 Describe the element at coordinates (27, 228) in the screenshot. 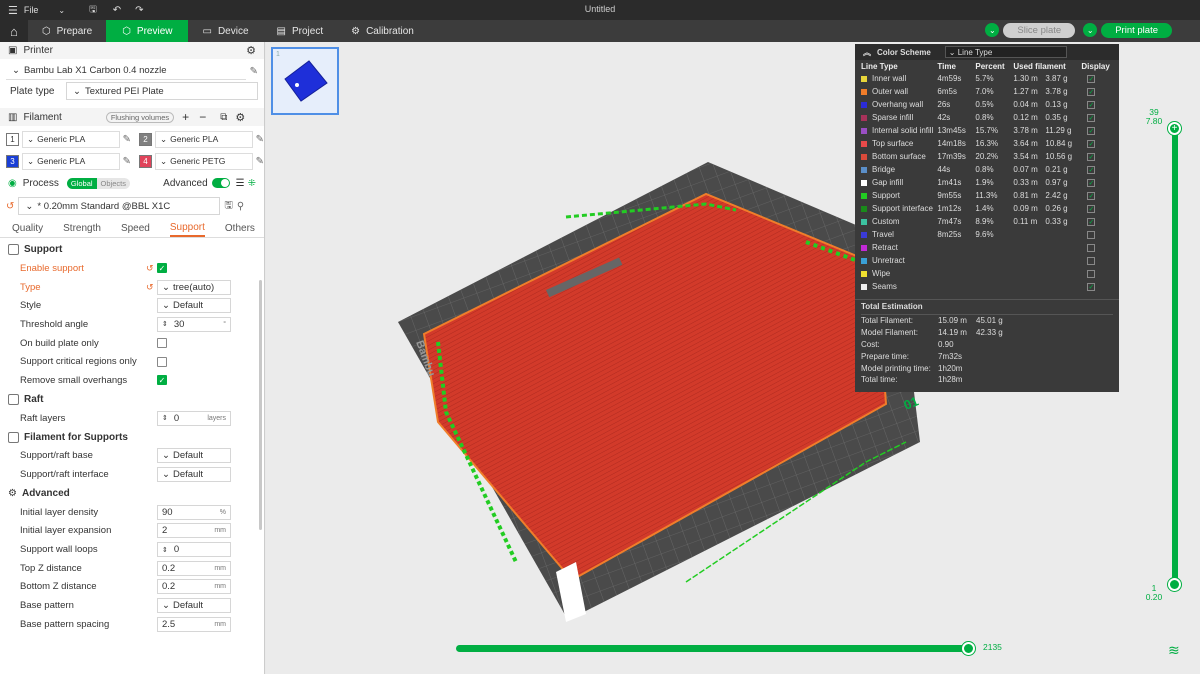

I see `subtab-quality: Quality` at that location.